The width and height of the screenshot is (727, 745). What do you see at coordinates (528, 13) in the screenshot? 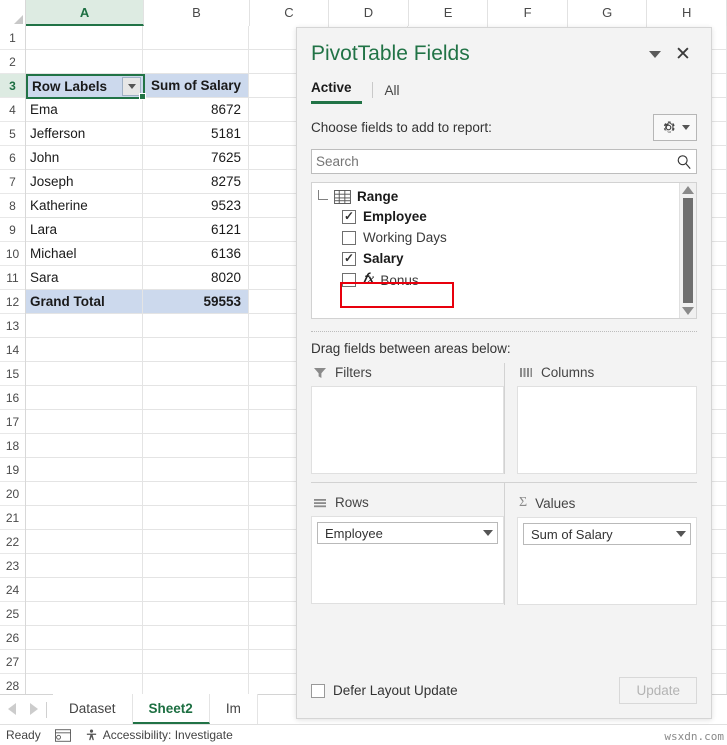
I see `column-header-f: F` at bounding box center [528, 13].